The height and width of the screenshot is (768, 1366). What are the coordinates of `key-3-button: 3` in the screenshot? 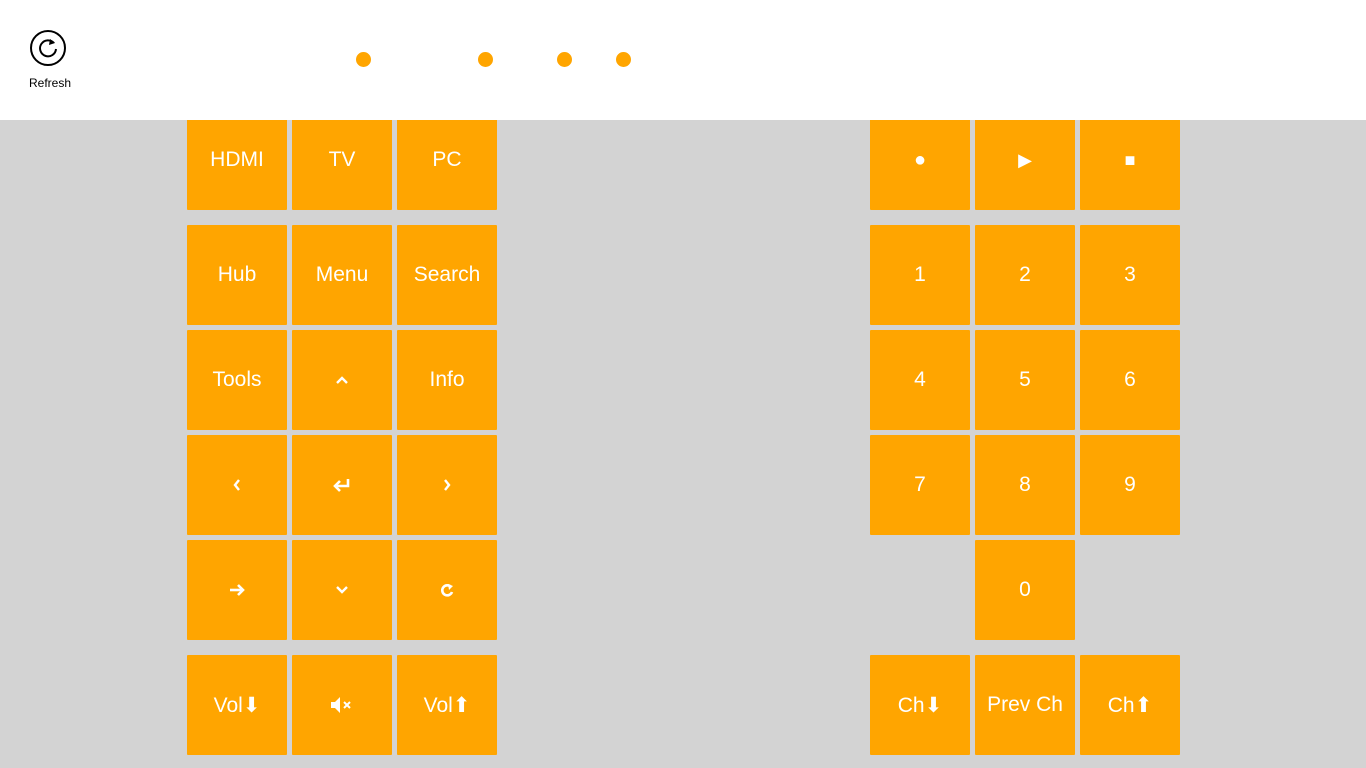 It's located at (1130, 275).